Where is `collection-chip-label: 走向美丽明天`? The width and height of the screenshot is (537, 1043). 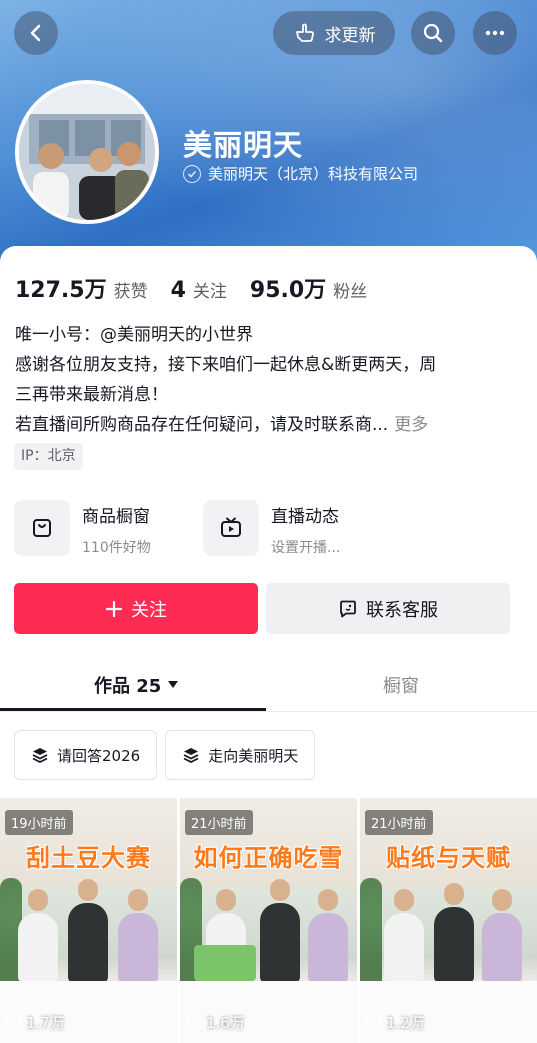 collection-chip-label: 走向美丽明天 is located at coordinates (253, 755).